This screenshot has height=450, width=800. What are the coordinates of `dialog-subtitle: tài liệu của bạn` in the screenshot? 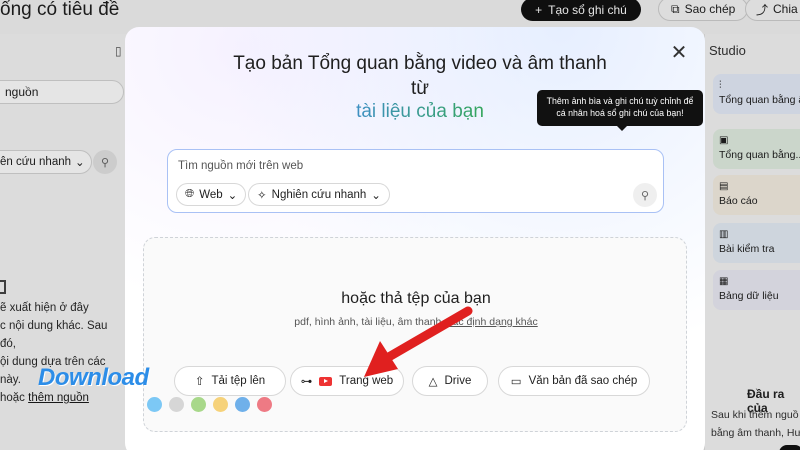 It's located at (420, 111).